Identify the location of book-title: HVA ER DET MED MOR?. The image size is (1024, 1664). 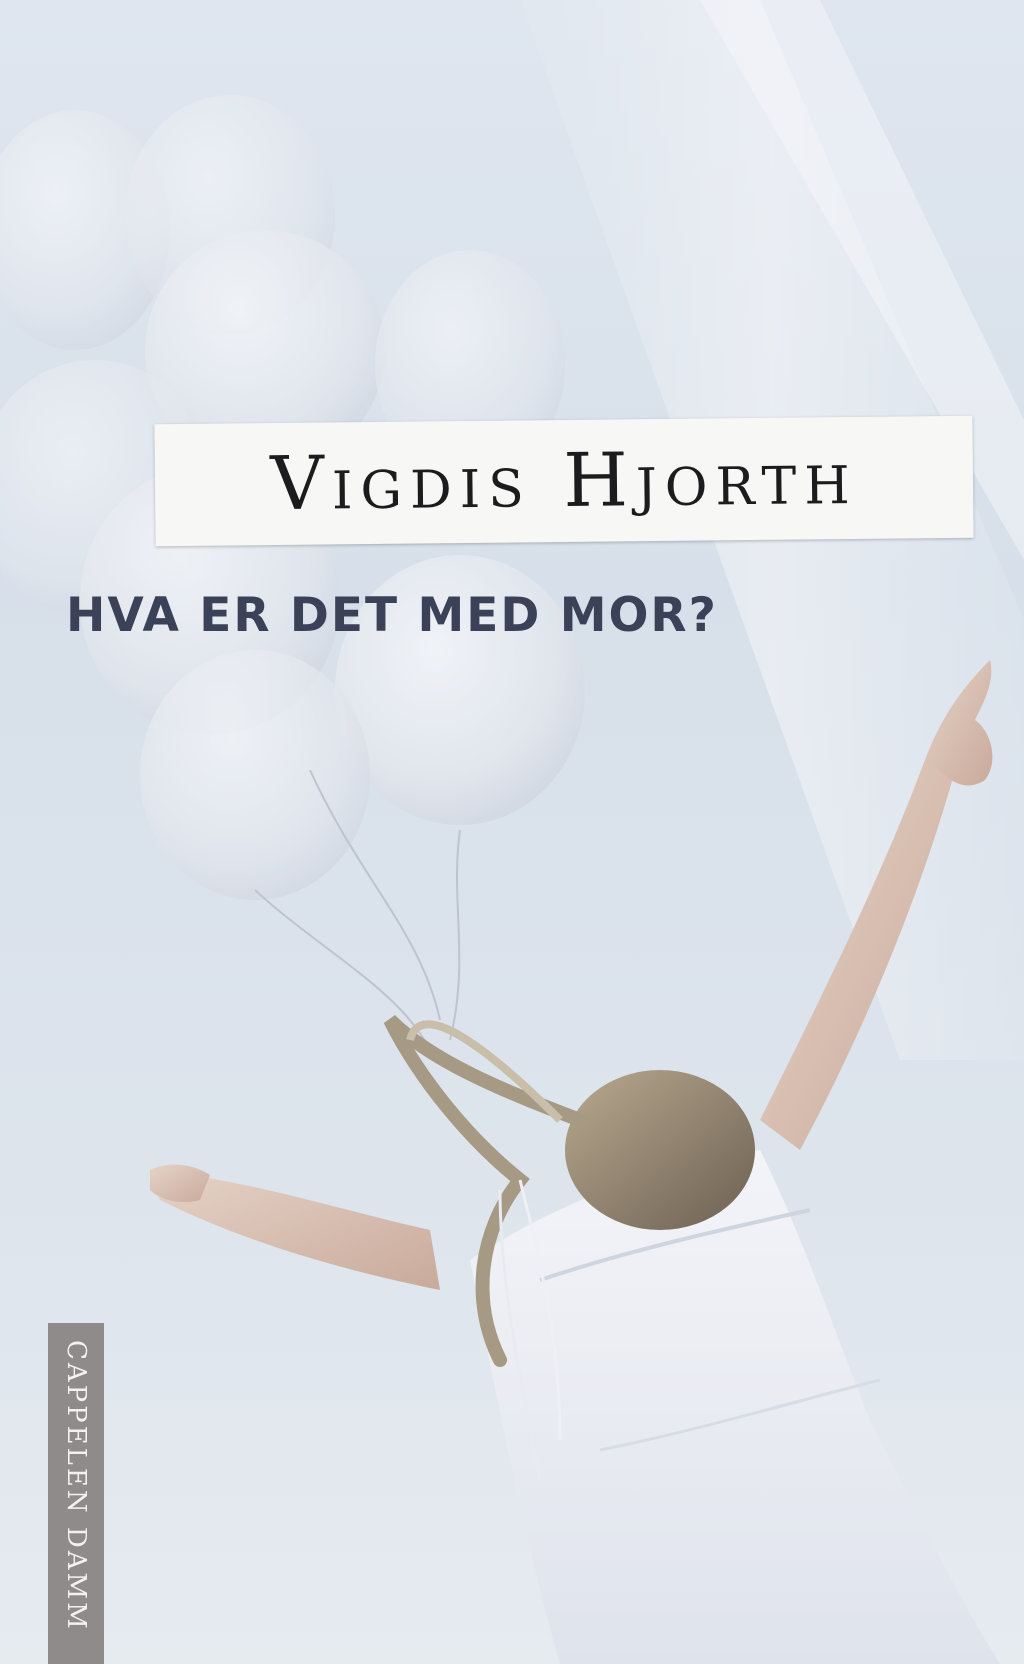
(392, 615).